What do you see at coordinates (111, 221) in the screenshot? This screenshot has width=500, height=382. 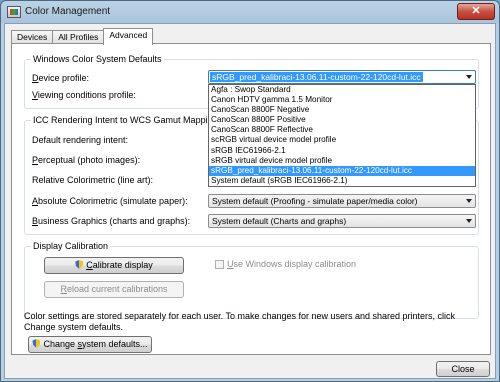 I see `business-graphics-label: Business Graphics (charts and graphs):` at bounding box center [111, 221].